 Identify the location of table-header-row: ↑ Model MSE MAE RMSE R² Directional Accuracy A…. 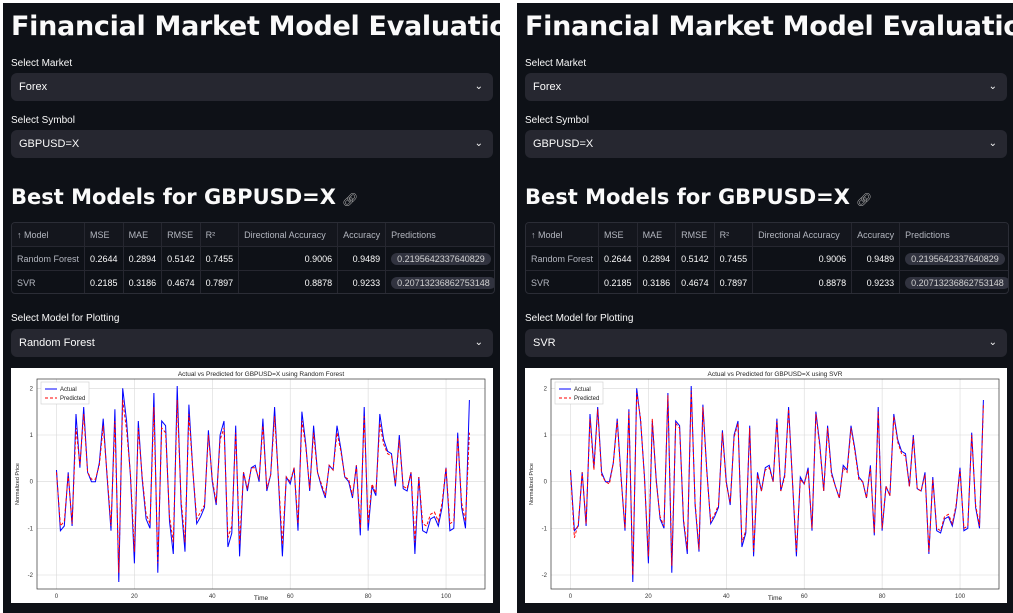
(253, 235).